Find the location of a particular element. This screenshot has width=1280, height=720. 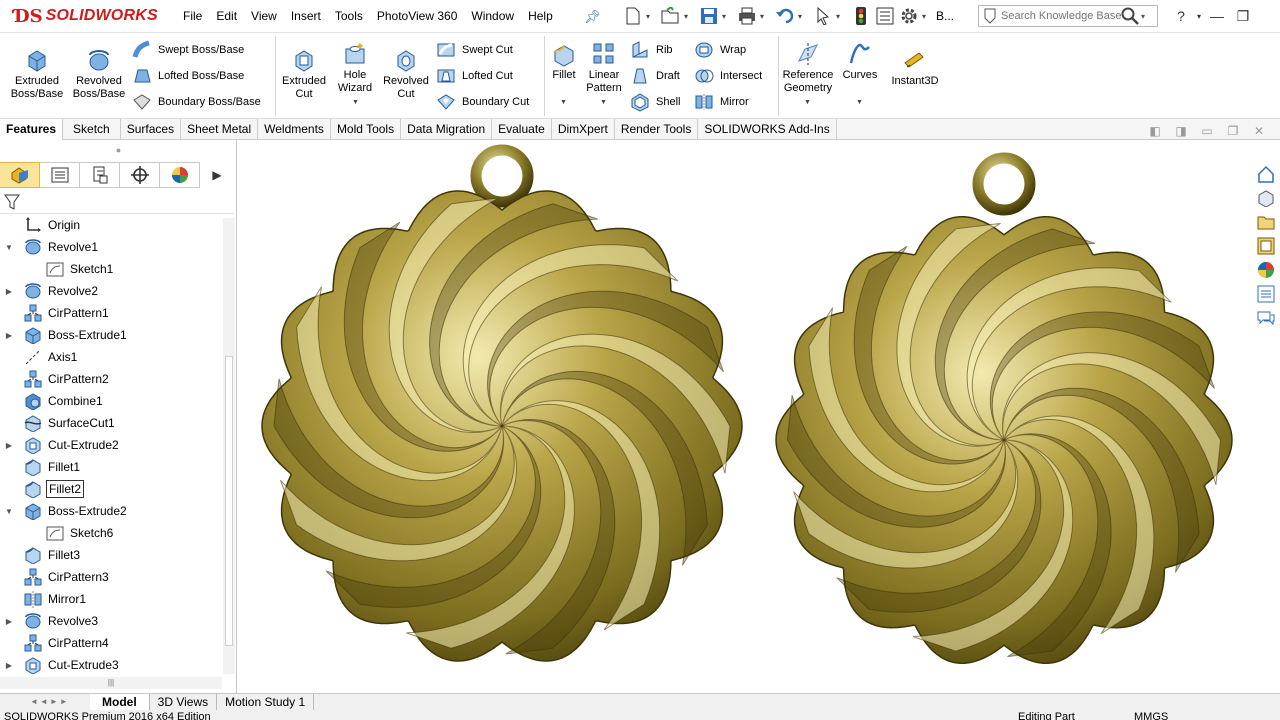

rebuild-icon is located at coordinates (861, 16).